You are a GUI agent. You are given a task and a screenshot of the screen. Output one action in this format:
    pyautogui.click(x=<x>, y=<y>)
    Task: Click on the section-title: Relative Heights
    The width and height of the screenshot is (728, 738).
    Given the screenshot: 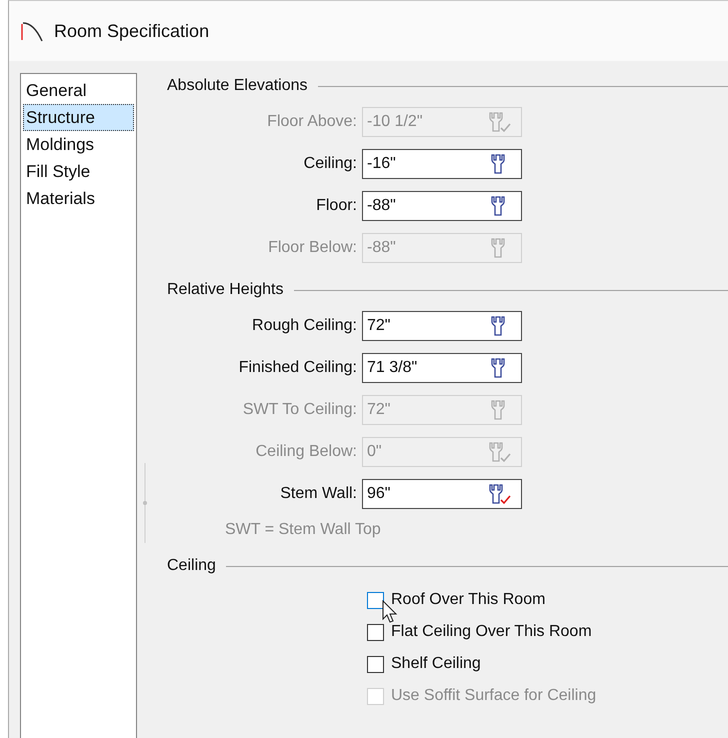 What is the action you would take?
    pyautogui.click(x=225, y=290)
    